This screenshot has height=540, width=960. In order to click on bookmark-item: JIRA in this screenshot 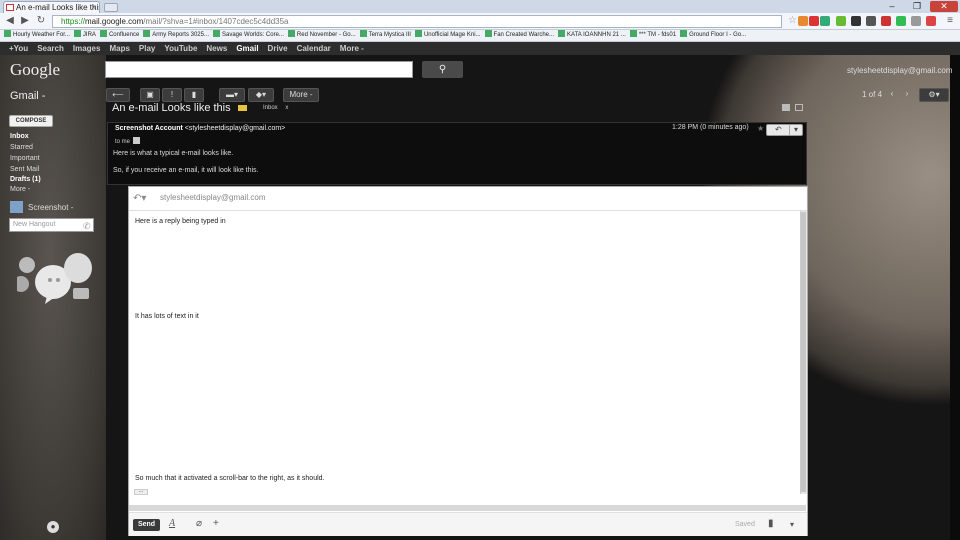, I will do `click(84, 35)`.